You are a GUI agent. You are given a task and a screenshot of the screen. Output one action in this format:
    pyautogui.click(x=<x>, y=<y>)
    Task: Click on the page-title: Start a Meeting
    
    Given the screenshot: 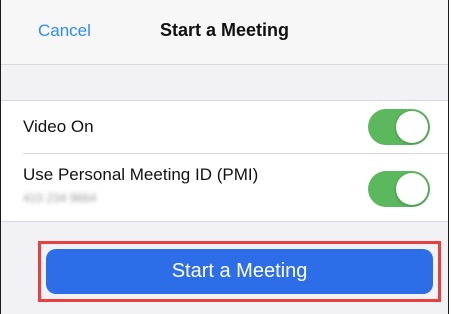 What is the action you would take?
    pyautogui.click(x=224, y=30)
    